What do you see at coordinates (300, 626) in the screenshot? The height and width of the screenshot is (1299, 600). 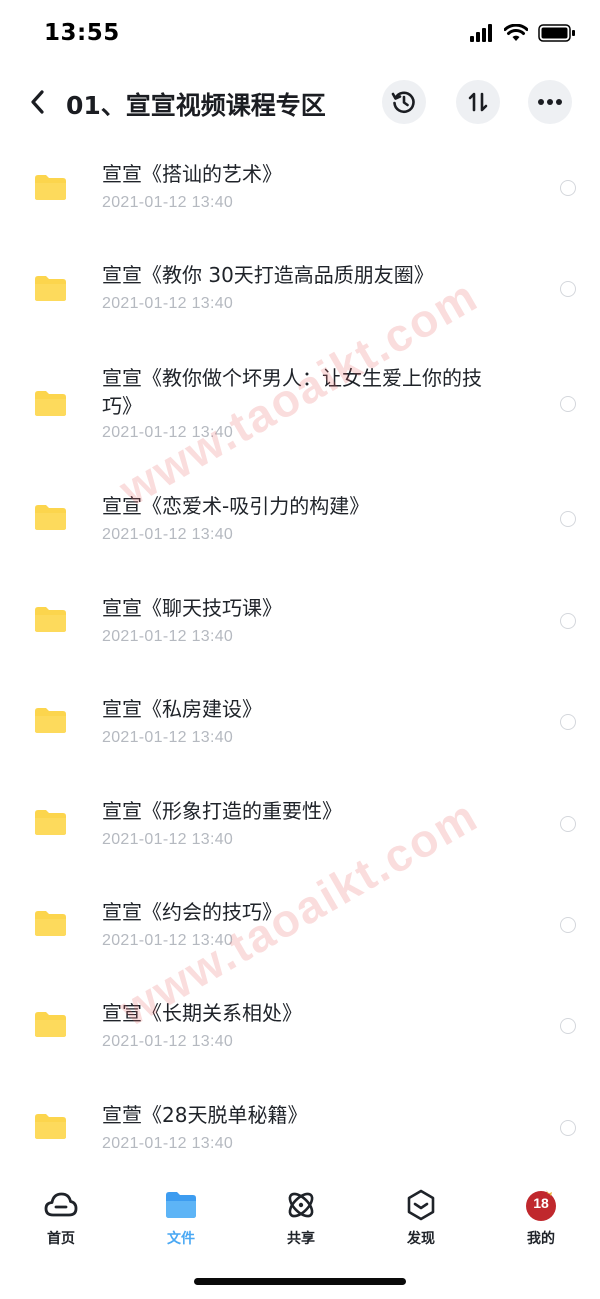 I see `file-row: 宣宣《聊天技巧课》 2021-01-12 13:40` at bounding box center [300, 626].